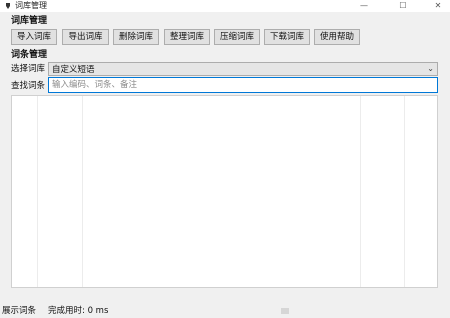 The width and height of the screenshot is (450, 318). Describe the element at coordinates (438, 6) in the screenshot. I see `close-button: ✕` at that location.